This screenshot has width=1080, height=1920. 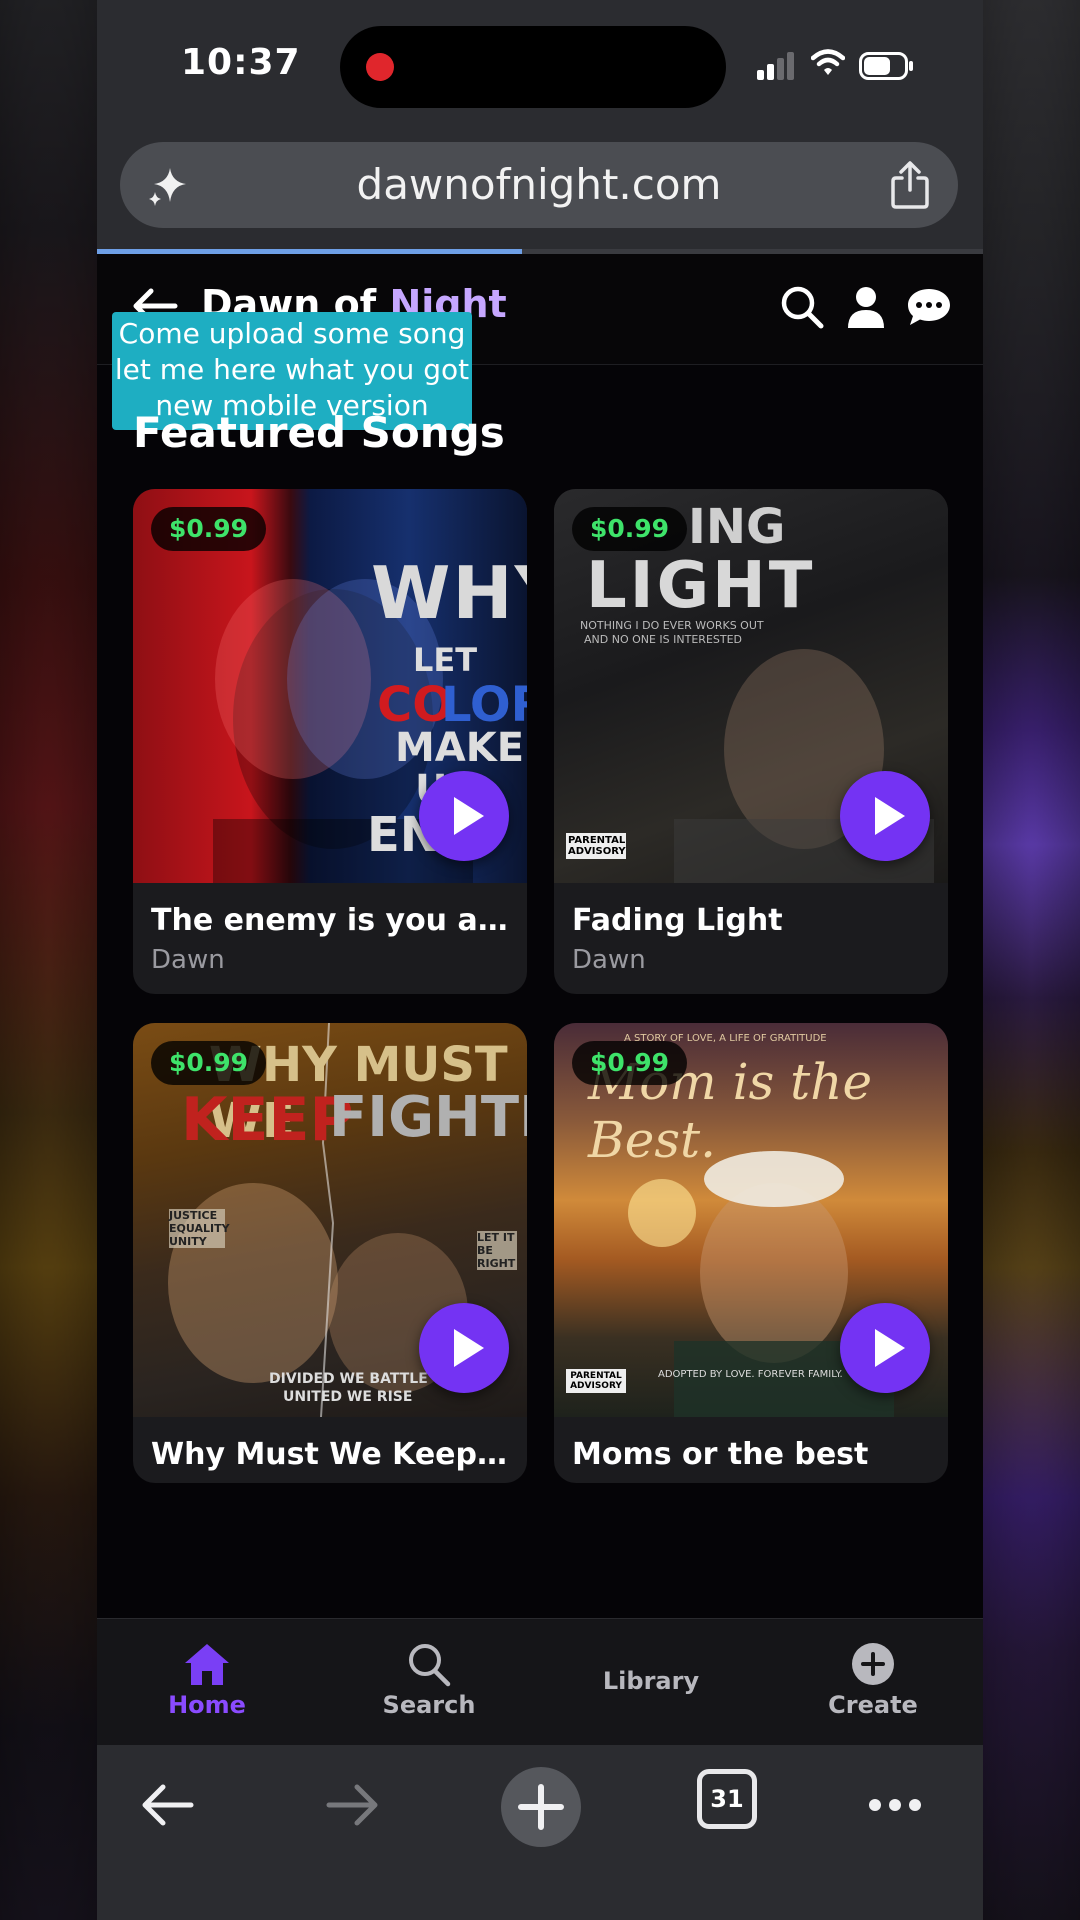 What do you see at coordinates (866, 307) in the screenshot?
I see `user-profile-icon` at bounding box center [866, 307].